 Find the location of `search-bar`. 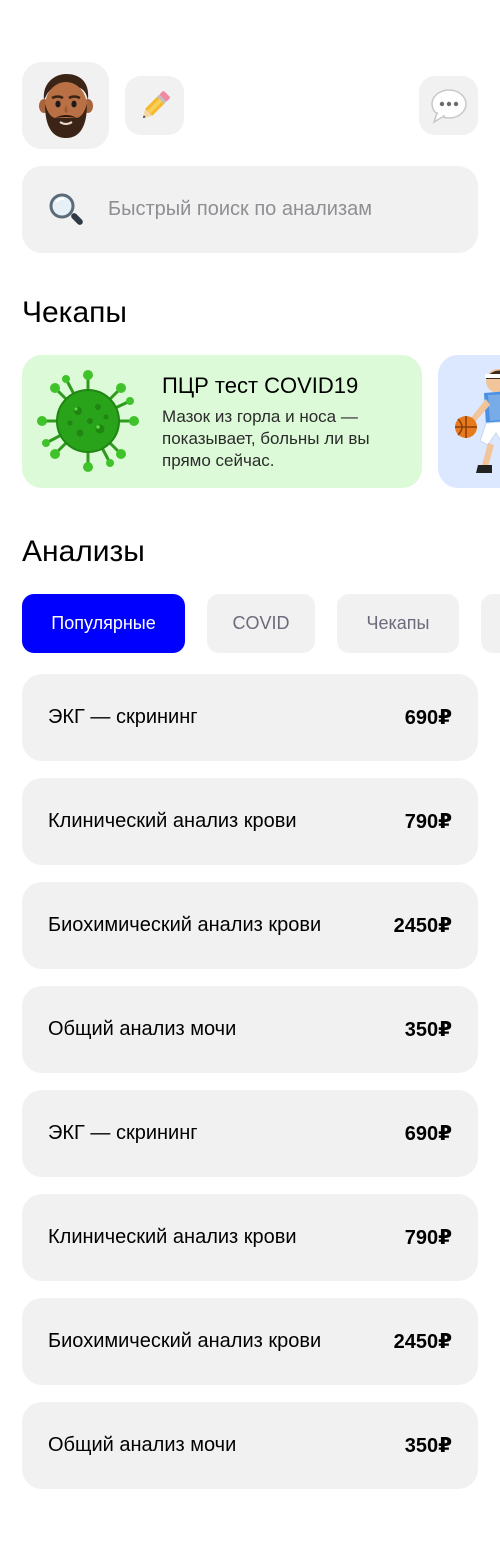

search-bar is located at coordinates (250, 209).